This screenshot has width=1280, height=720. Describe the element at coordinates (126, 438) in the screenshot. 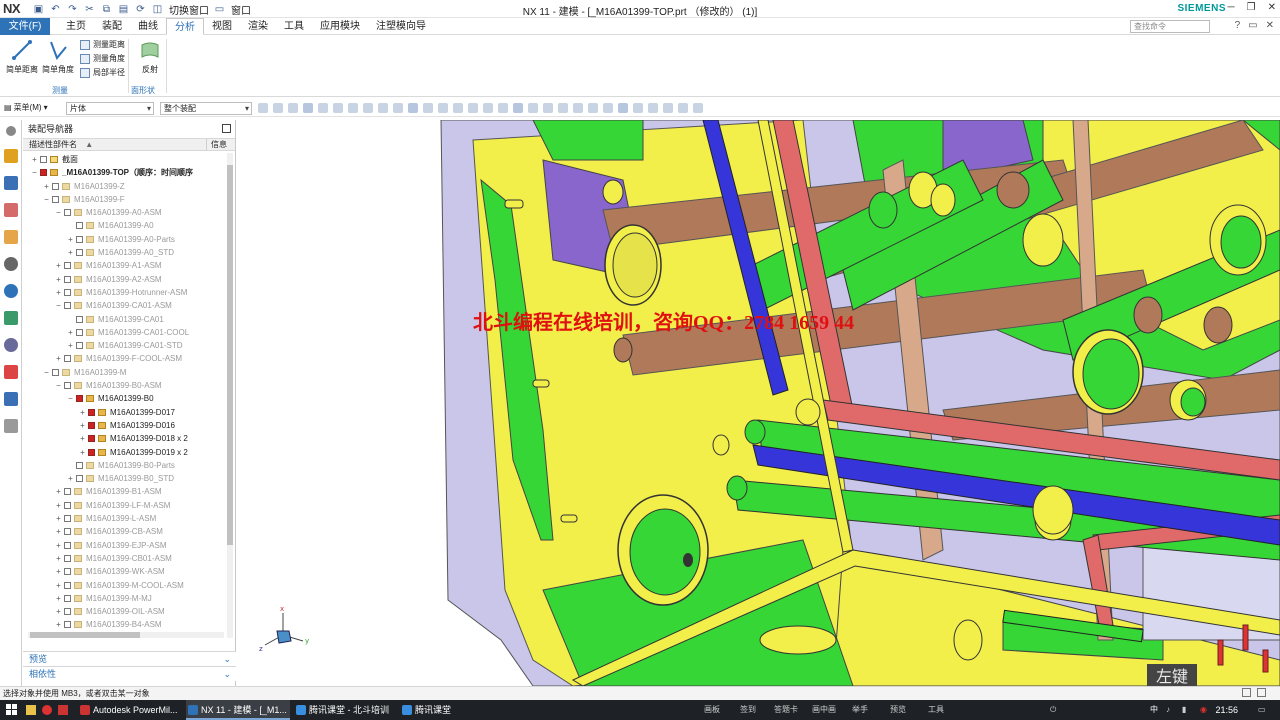

I see `tree-row: + M16A01399-D018 x 2` at that location.